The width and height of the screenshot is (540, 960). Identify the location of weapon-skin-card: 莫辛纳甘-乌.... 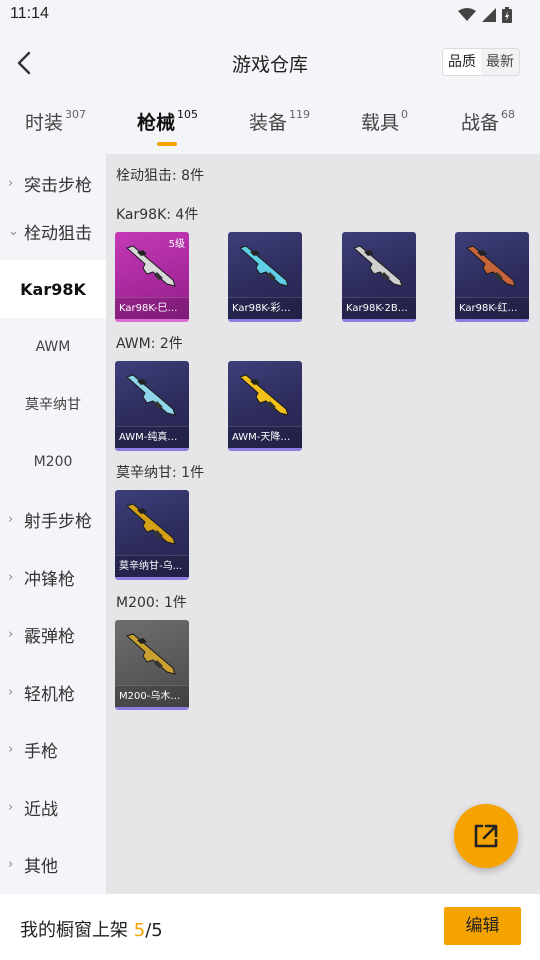
(152, 535).